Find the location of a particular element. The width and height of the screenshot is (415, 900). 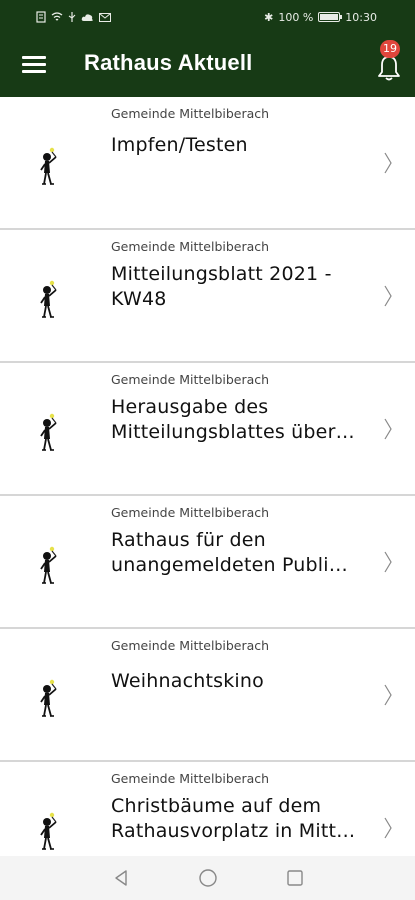

bell-icon is located at coordinates (389, 68).